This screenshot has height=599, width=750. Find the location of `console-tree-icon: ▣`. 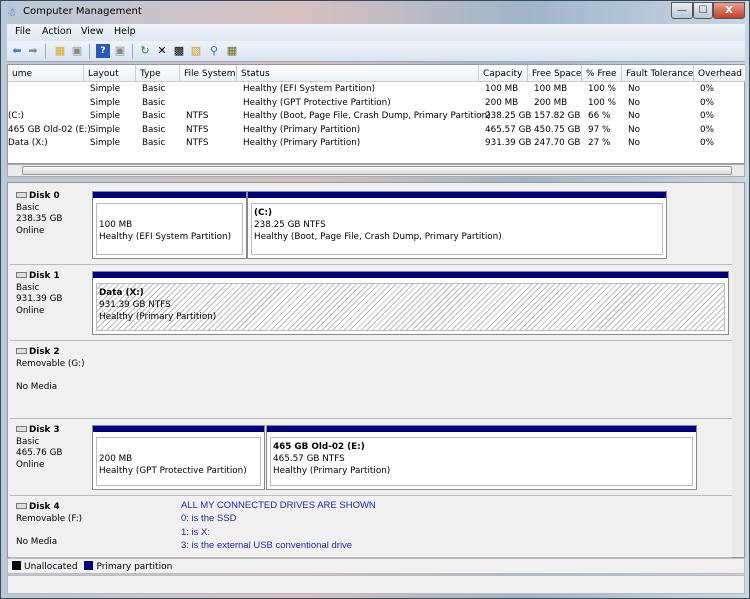

console-tree-icon: ▣ is located at coordinates (77, 51).